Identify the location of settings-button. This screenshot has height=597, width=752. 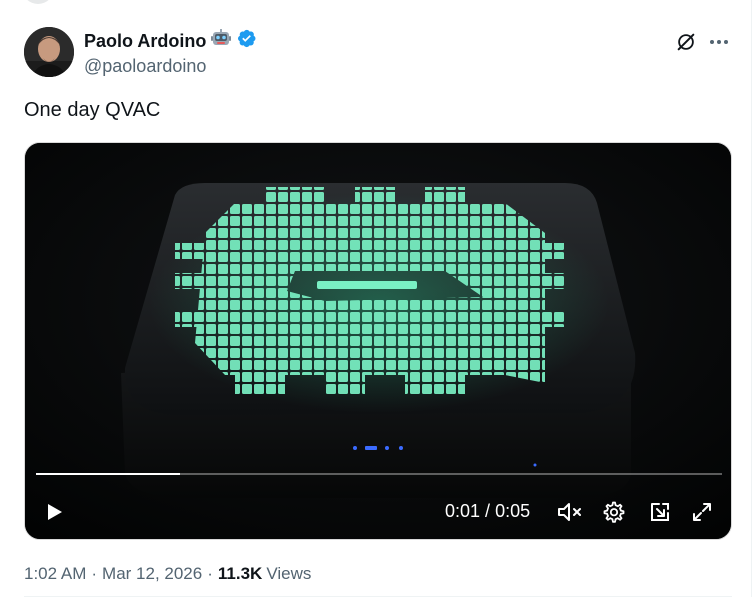
(614, 512).